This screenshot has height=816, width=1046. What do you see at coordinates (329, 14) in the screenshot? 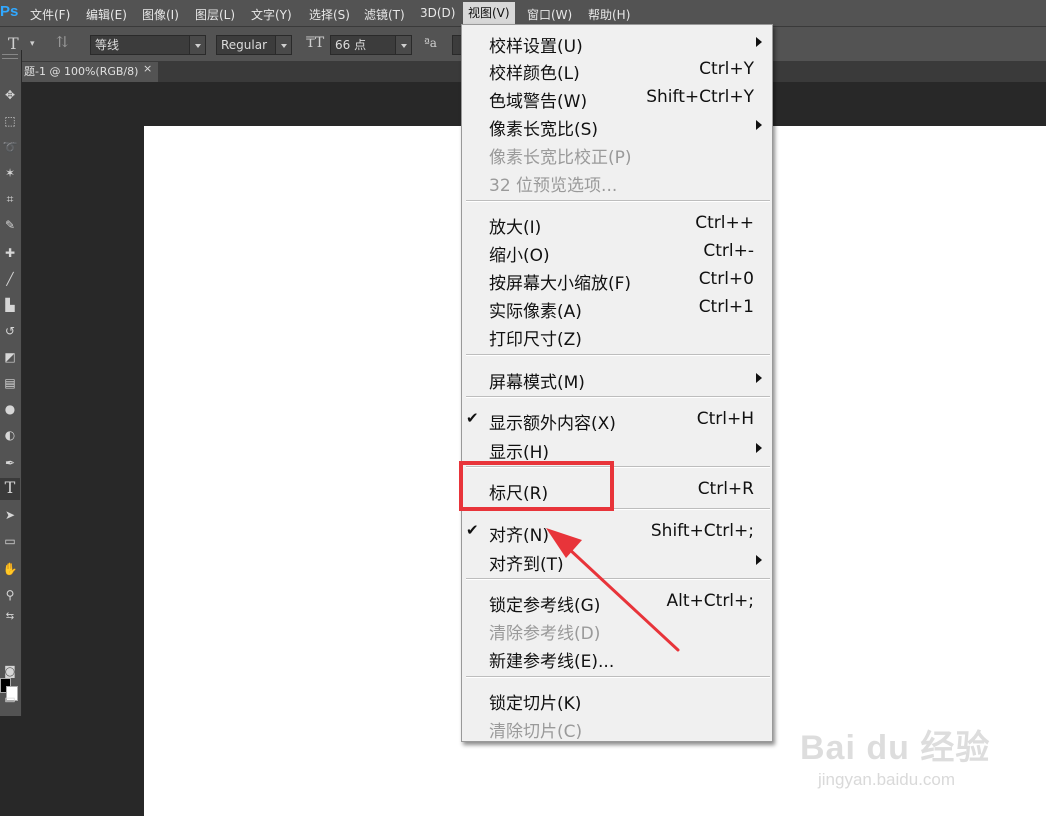
I see `menu-select: 选择(S)` at bounding box center [329, 14].